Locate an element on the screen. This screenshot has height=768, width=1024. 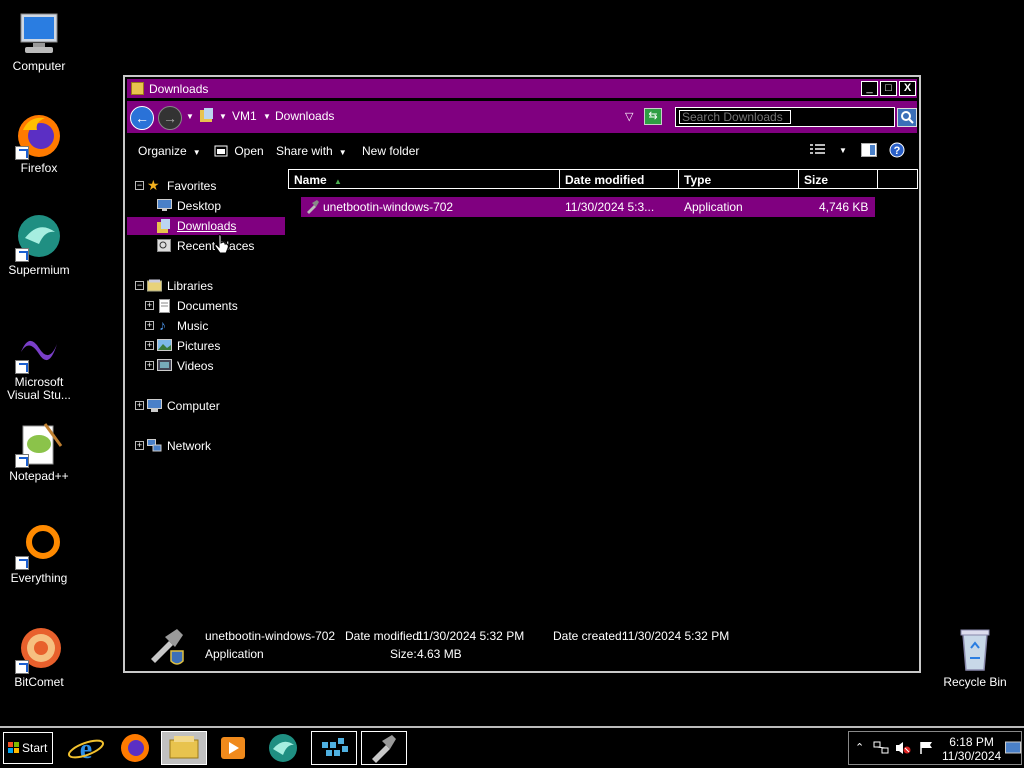
clock: 6:18 PM 11/30/2024 is located at coordinates (971, 749).